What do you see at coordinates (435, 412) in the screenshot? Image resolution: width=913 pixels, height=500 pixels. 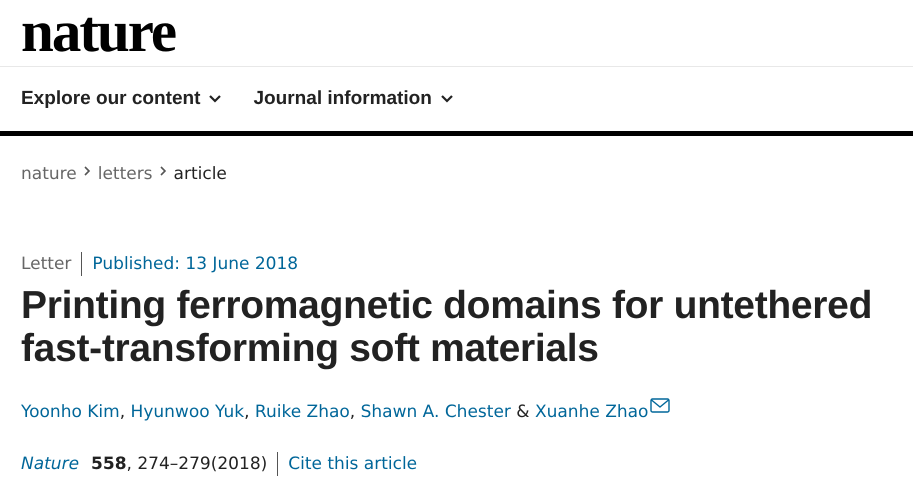 I see `author-link: Shawn A. Chester` at bounding box center [435, 412].